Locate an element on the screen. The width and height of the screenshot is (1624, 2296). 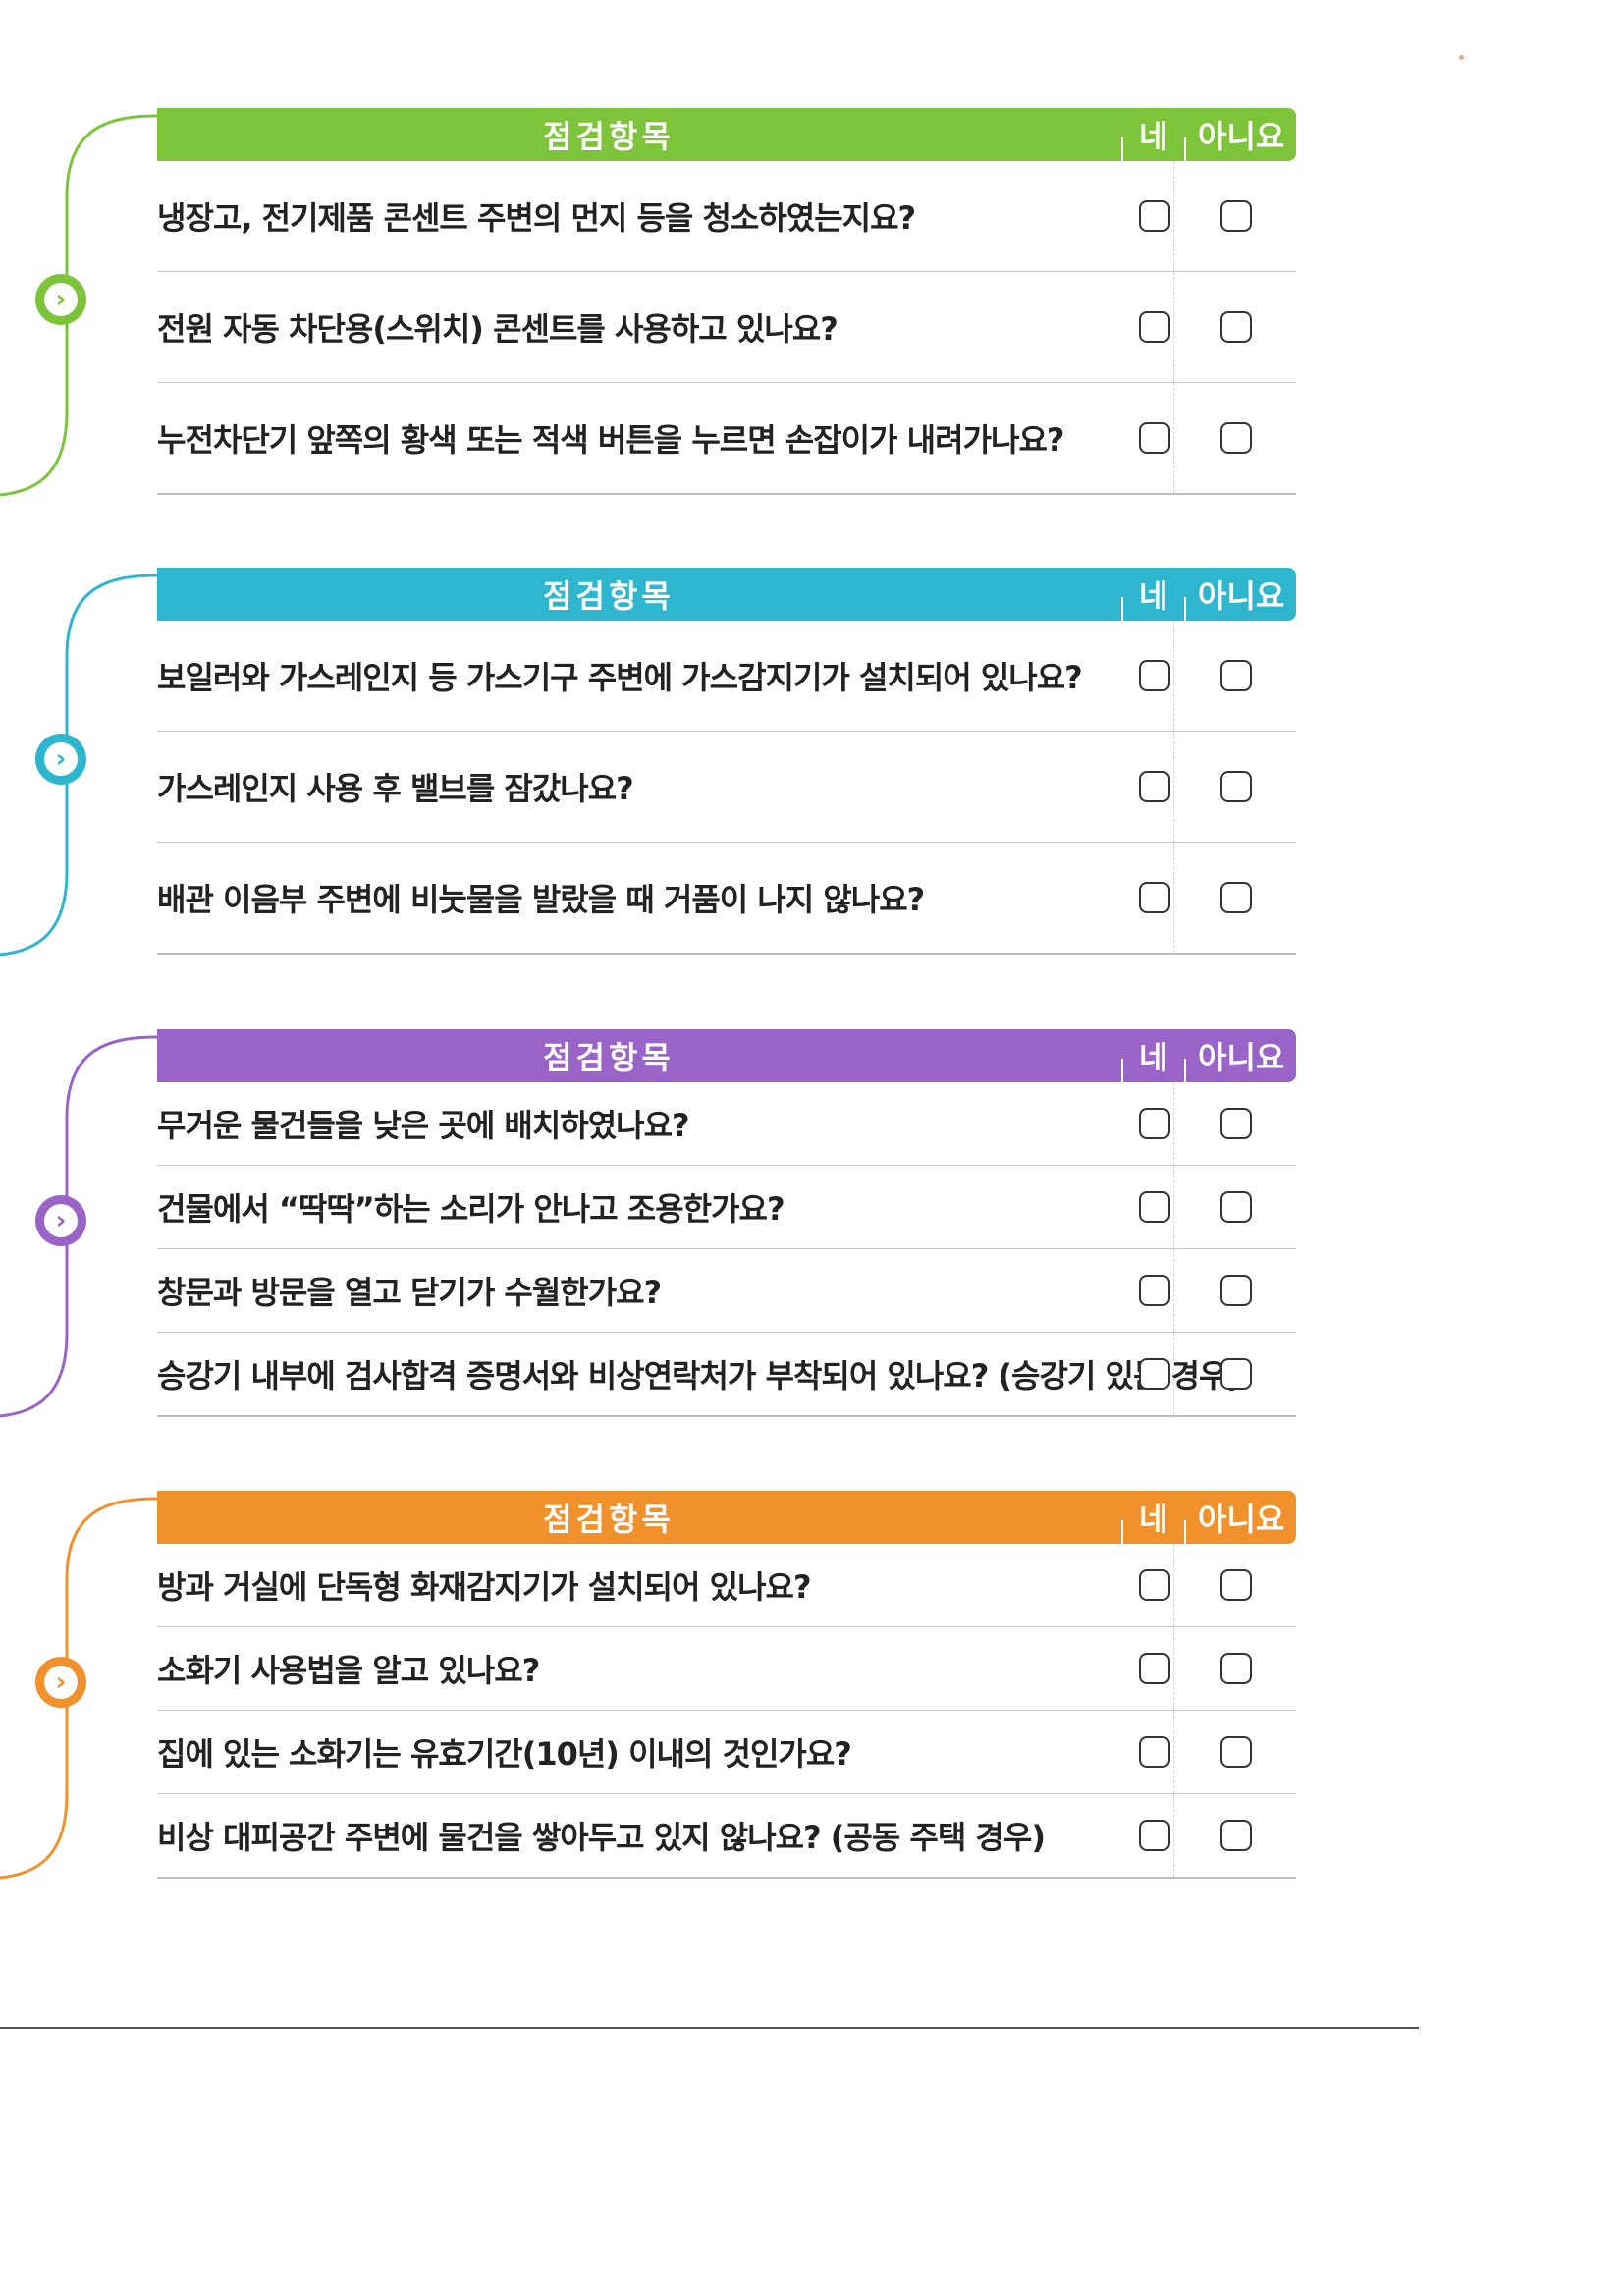
question-row: 창문과 방문을 열고 닫기가 수월한가요? is located at coordinates (726, 1291).